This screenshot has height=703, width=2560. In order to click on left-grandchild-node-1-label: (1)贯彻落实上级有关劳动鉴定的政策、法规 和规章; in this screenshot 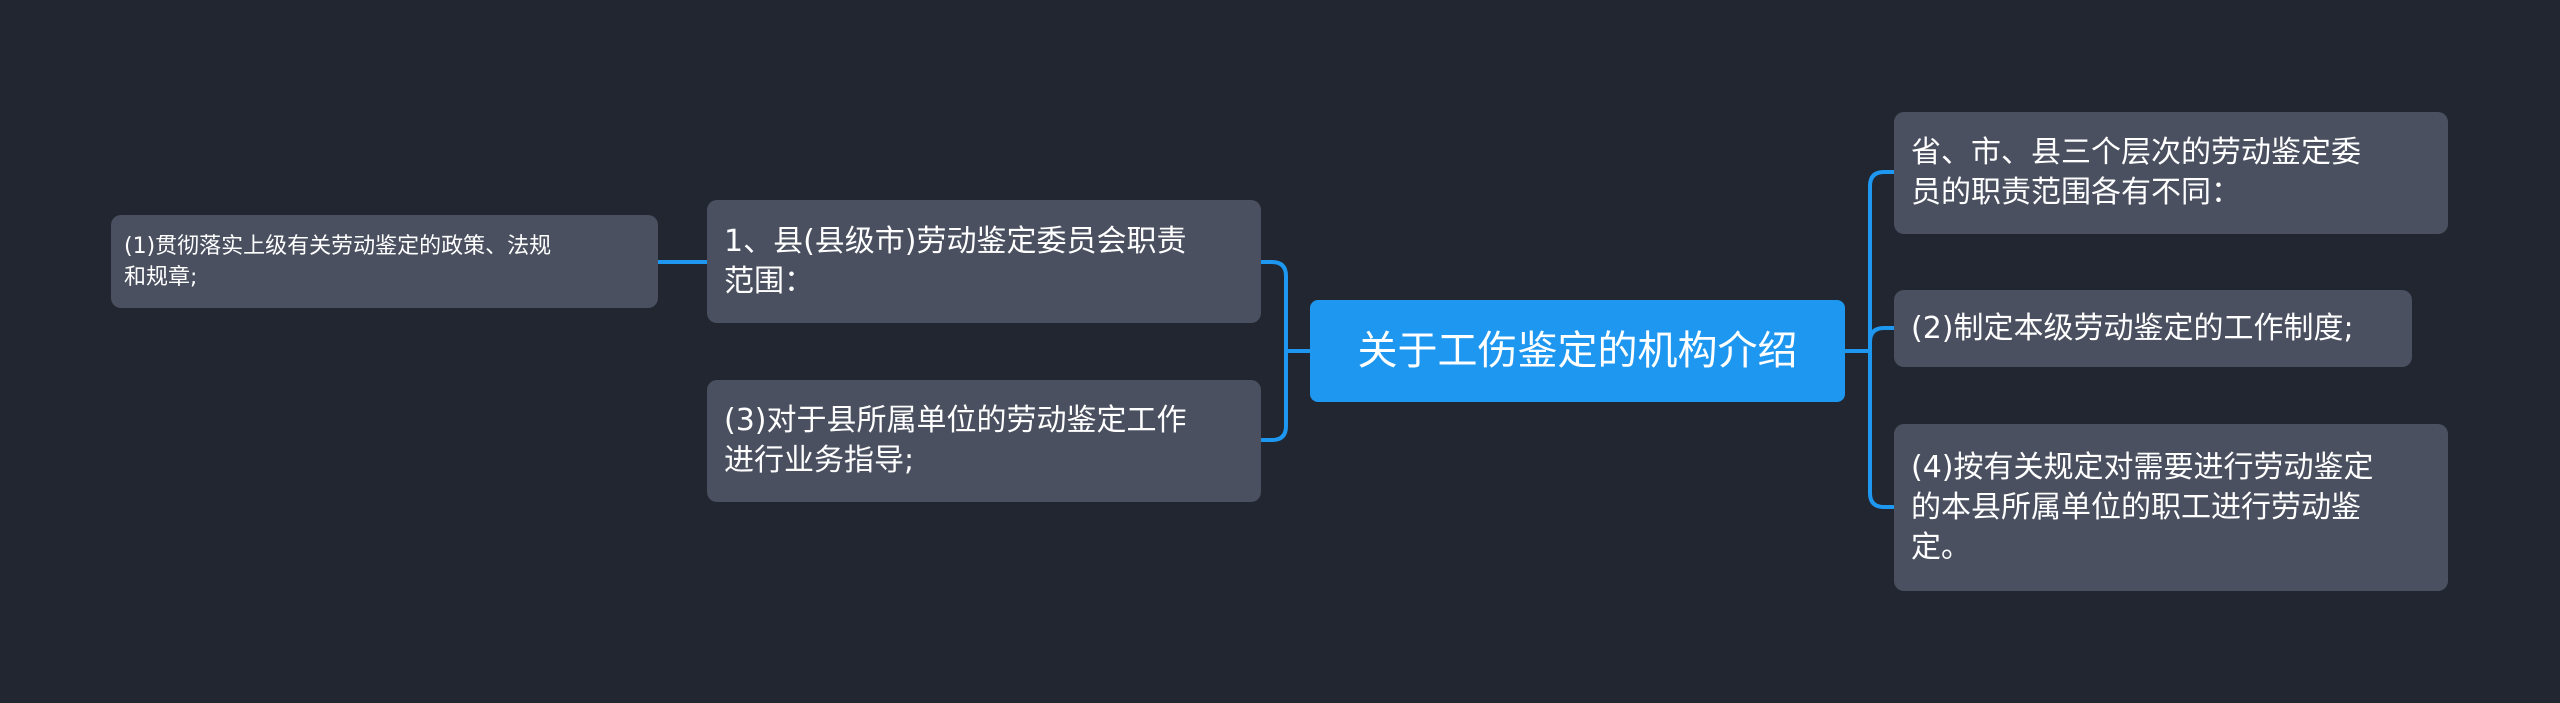, I will do `click(338, 261)`.